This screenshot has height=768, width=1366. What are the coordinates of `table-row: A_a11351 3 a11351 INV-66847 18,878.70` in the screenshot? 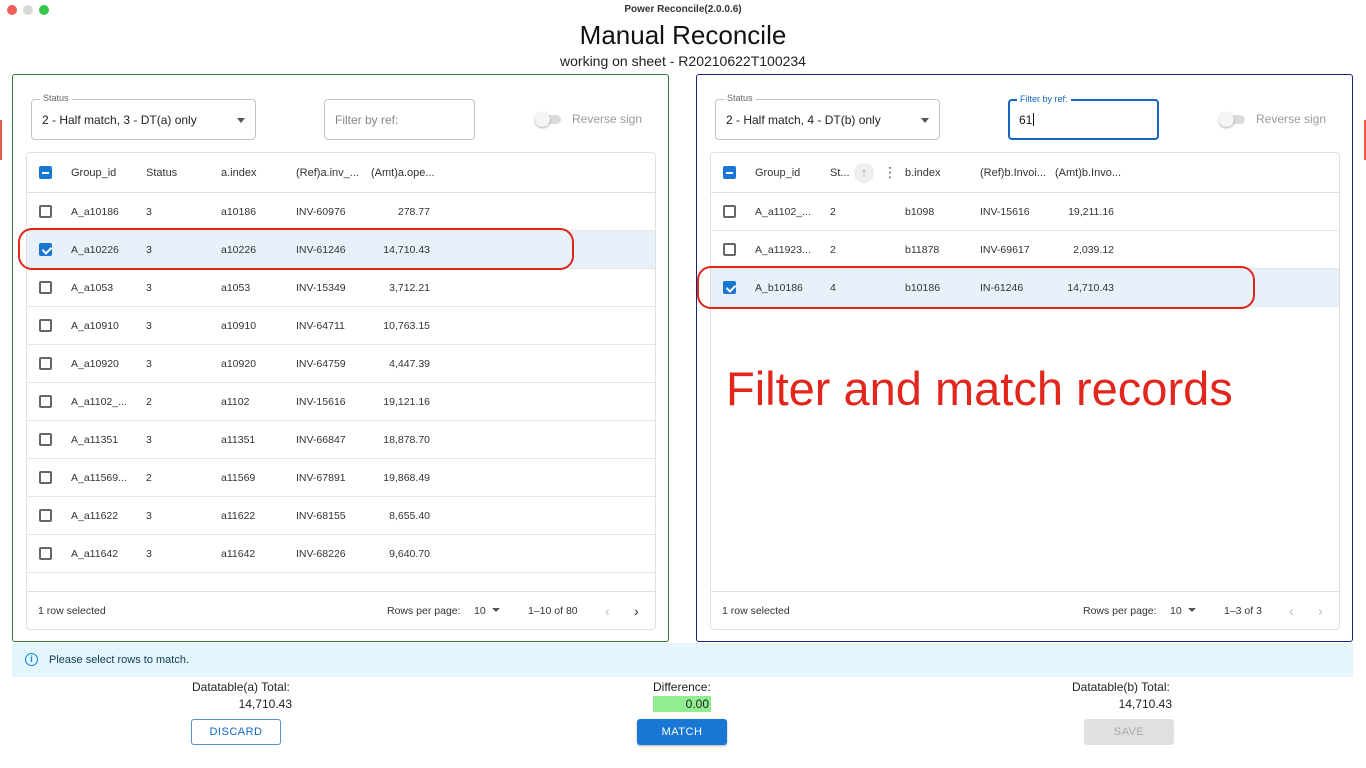 It's located at (341, 440).